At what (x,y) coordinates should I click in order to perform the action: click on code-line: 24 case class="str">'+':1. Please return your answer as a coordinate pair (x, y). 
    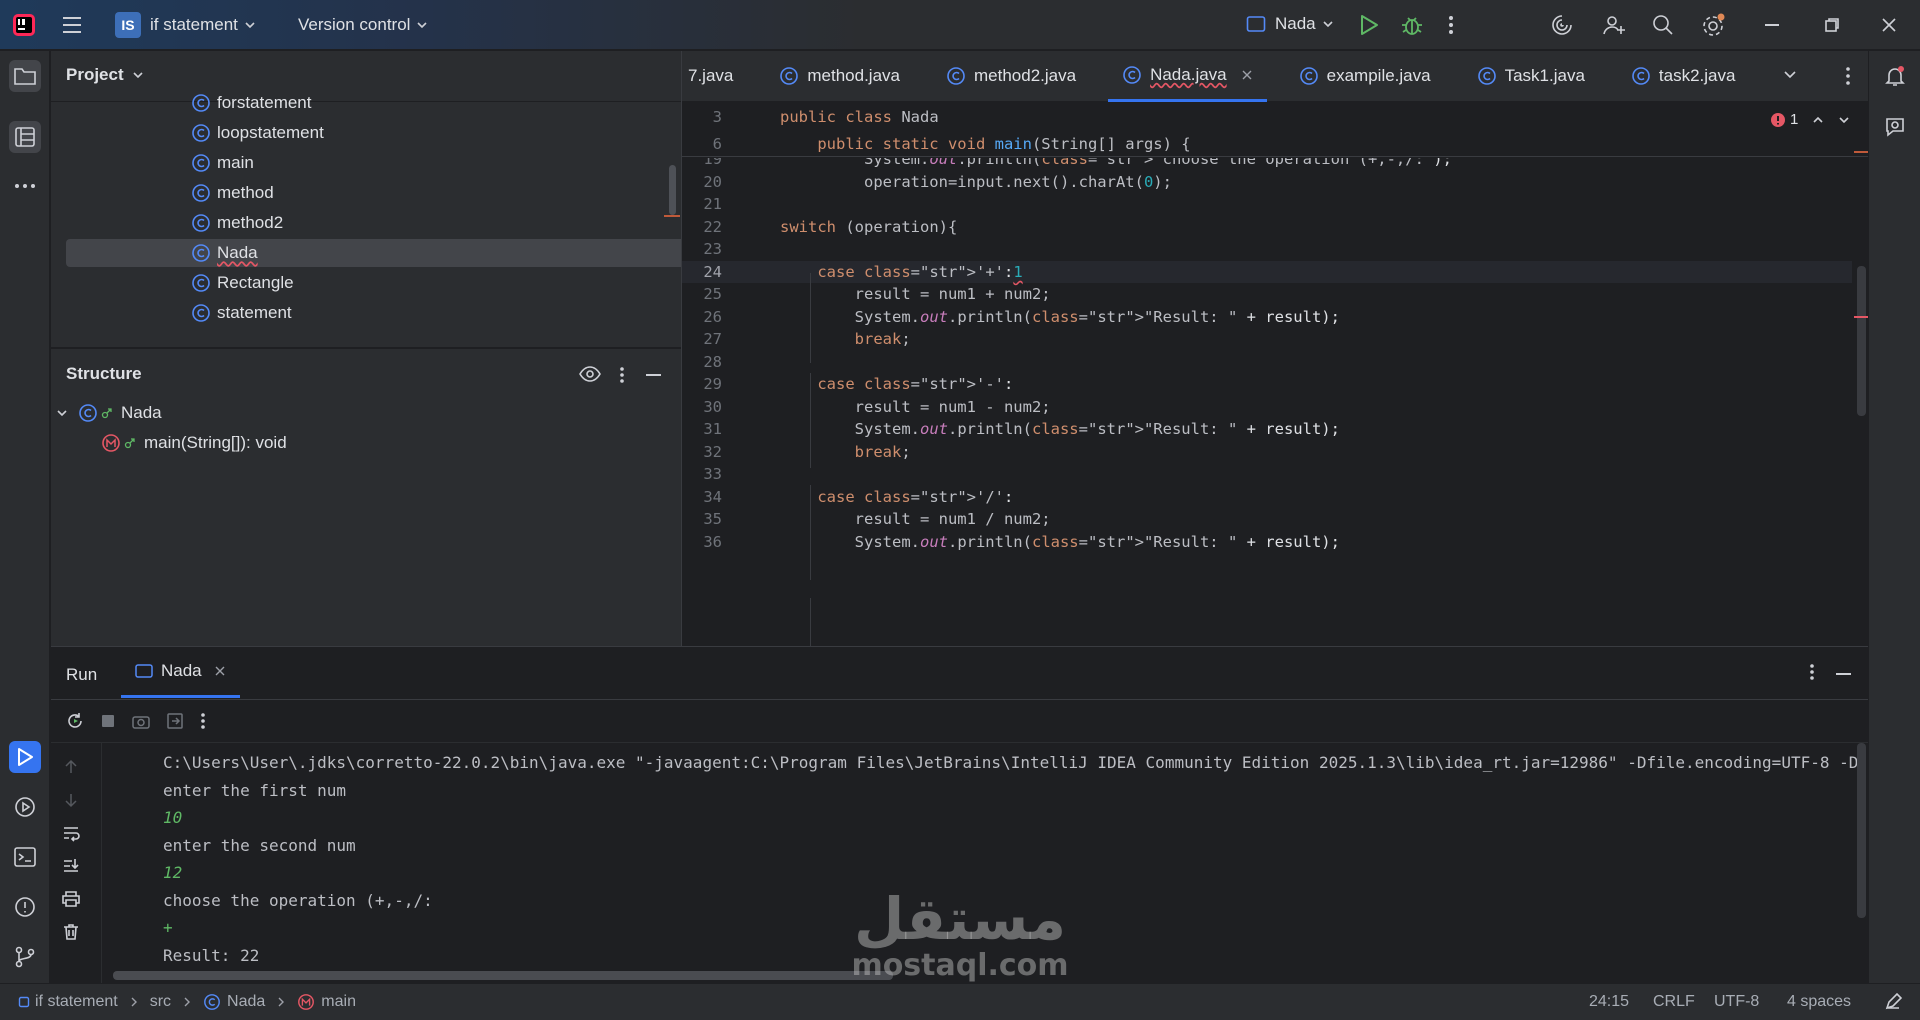
    Looking at the image, I should click on (1267, 271).